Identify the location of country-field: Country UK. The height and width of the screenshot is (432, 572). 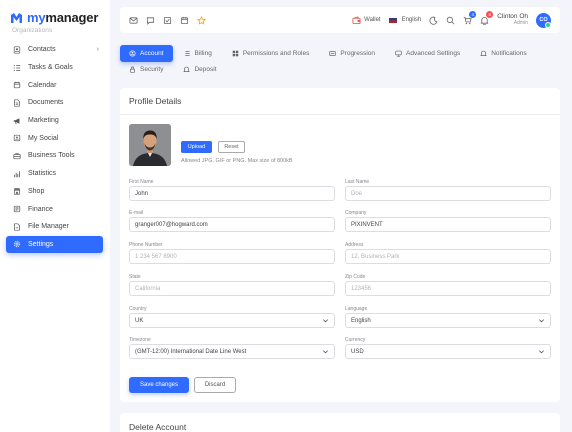
(232, 317).